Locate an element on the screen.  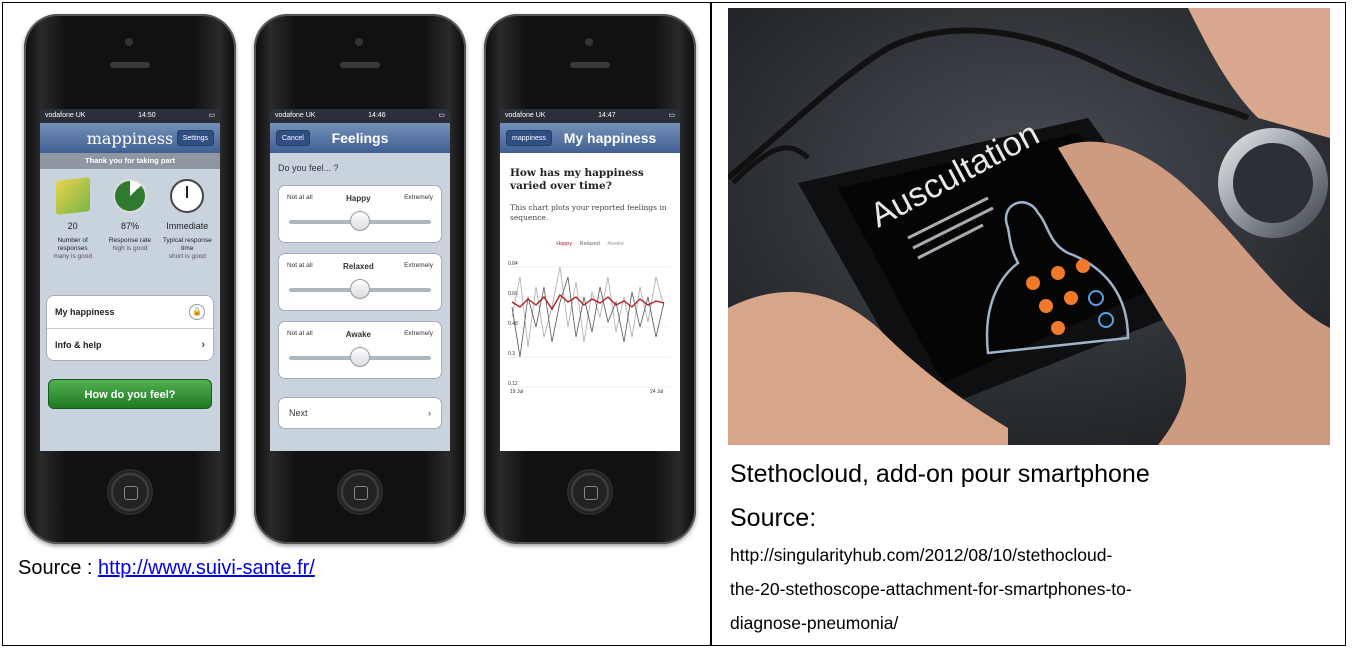
clock-icon is located at coordinates (187, 196).